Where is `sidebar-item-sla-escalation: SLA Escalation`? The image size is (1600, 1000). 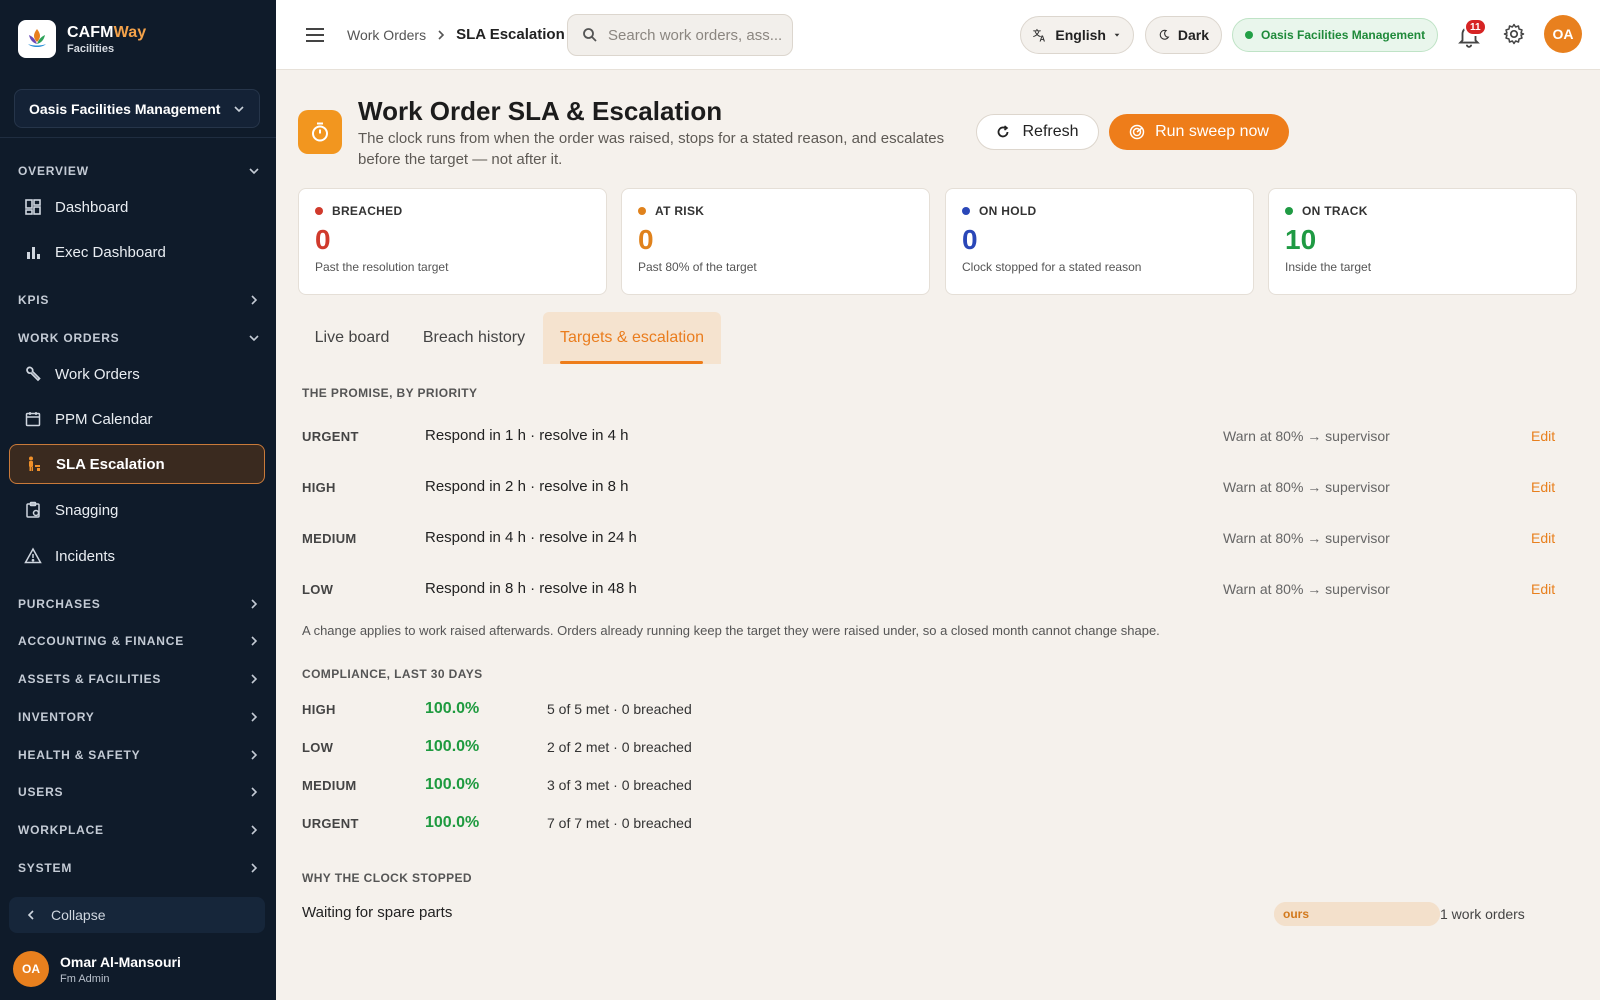
sidebar-item-sla-escalation: SLA Escalation is located at coordinates (137, 464).